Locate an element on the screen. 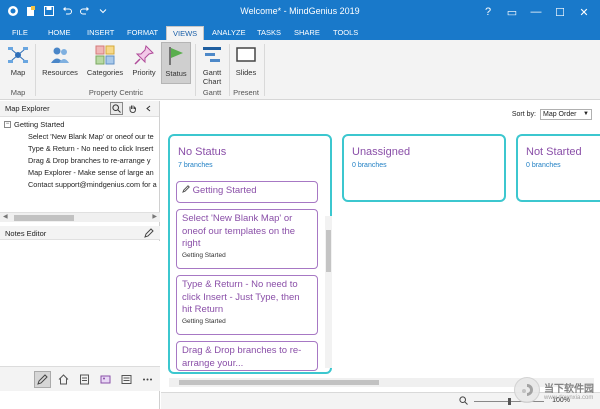  collapse-pane-icon is located at coordinates (148, 108).